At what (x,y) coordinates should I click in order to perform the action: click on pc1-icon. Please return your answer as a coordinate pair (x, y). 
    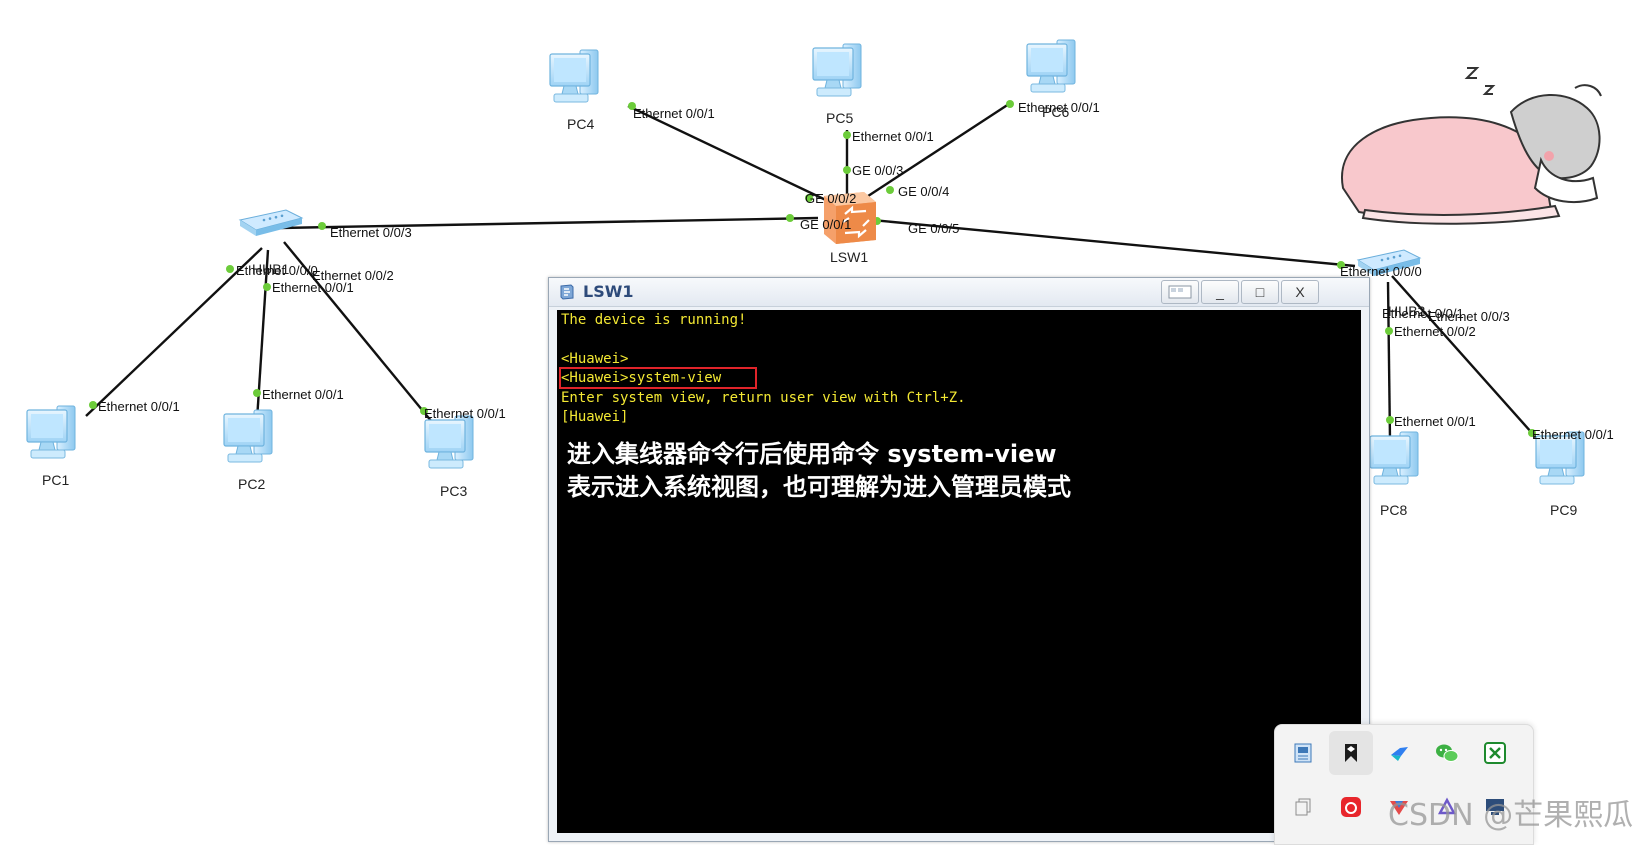
    Looking at the image, I should click on (51, 432).